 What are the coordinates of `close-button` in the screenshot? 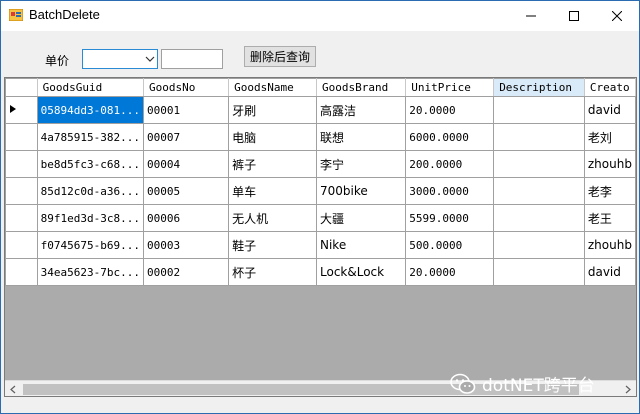 It's located at (617, 16).